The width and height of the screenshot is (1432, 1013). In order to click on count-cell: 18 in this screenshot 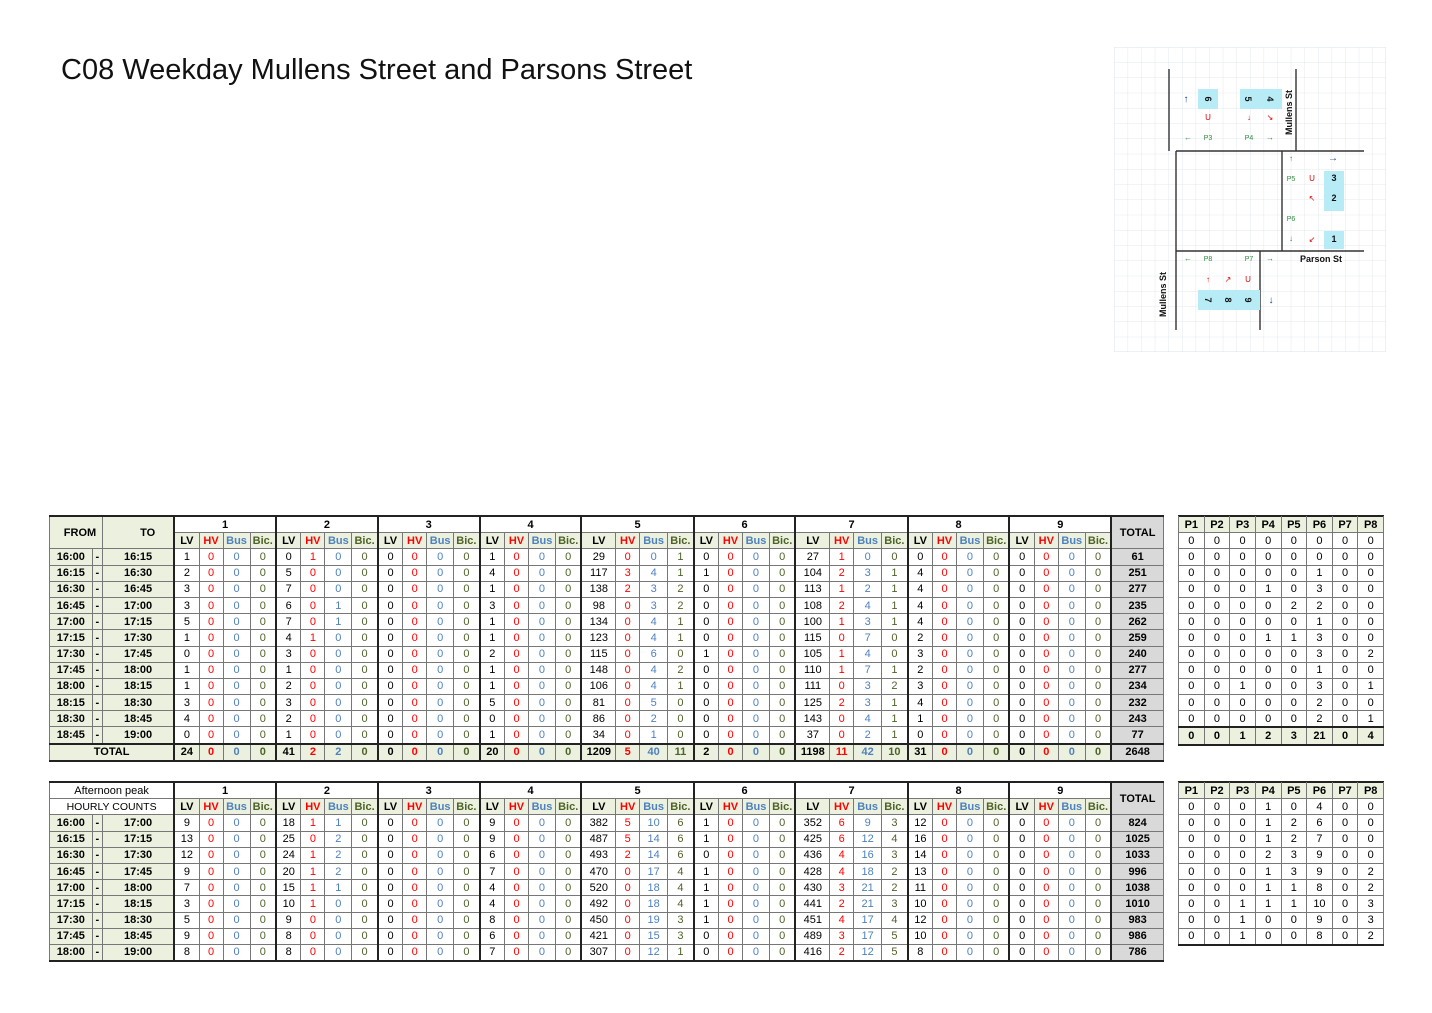, I will do `click(288, 823)`.